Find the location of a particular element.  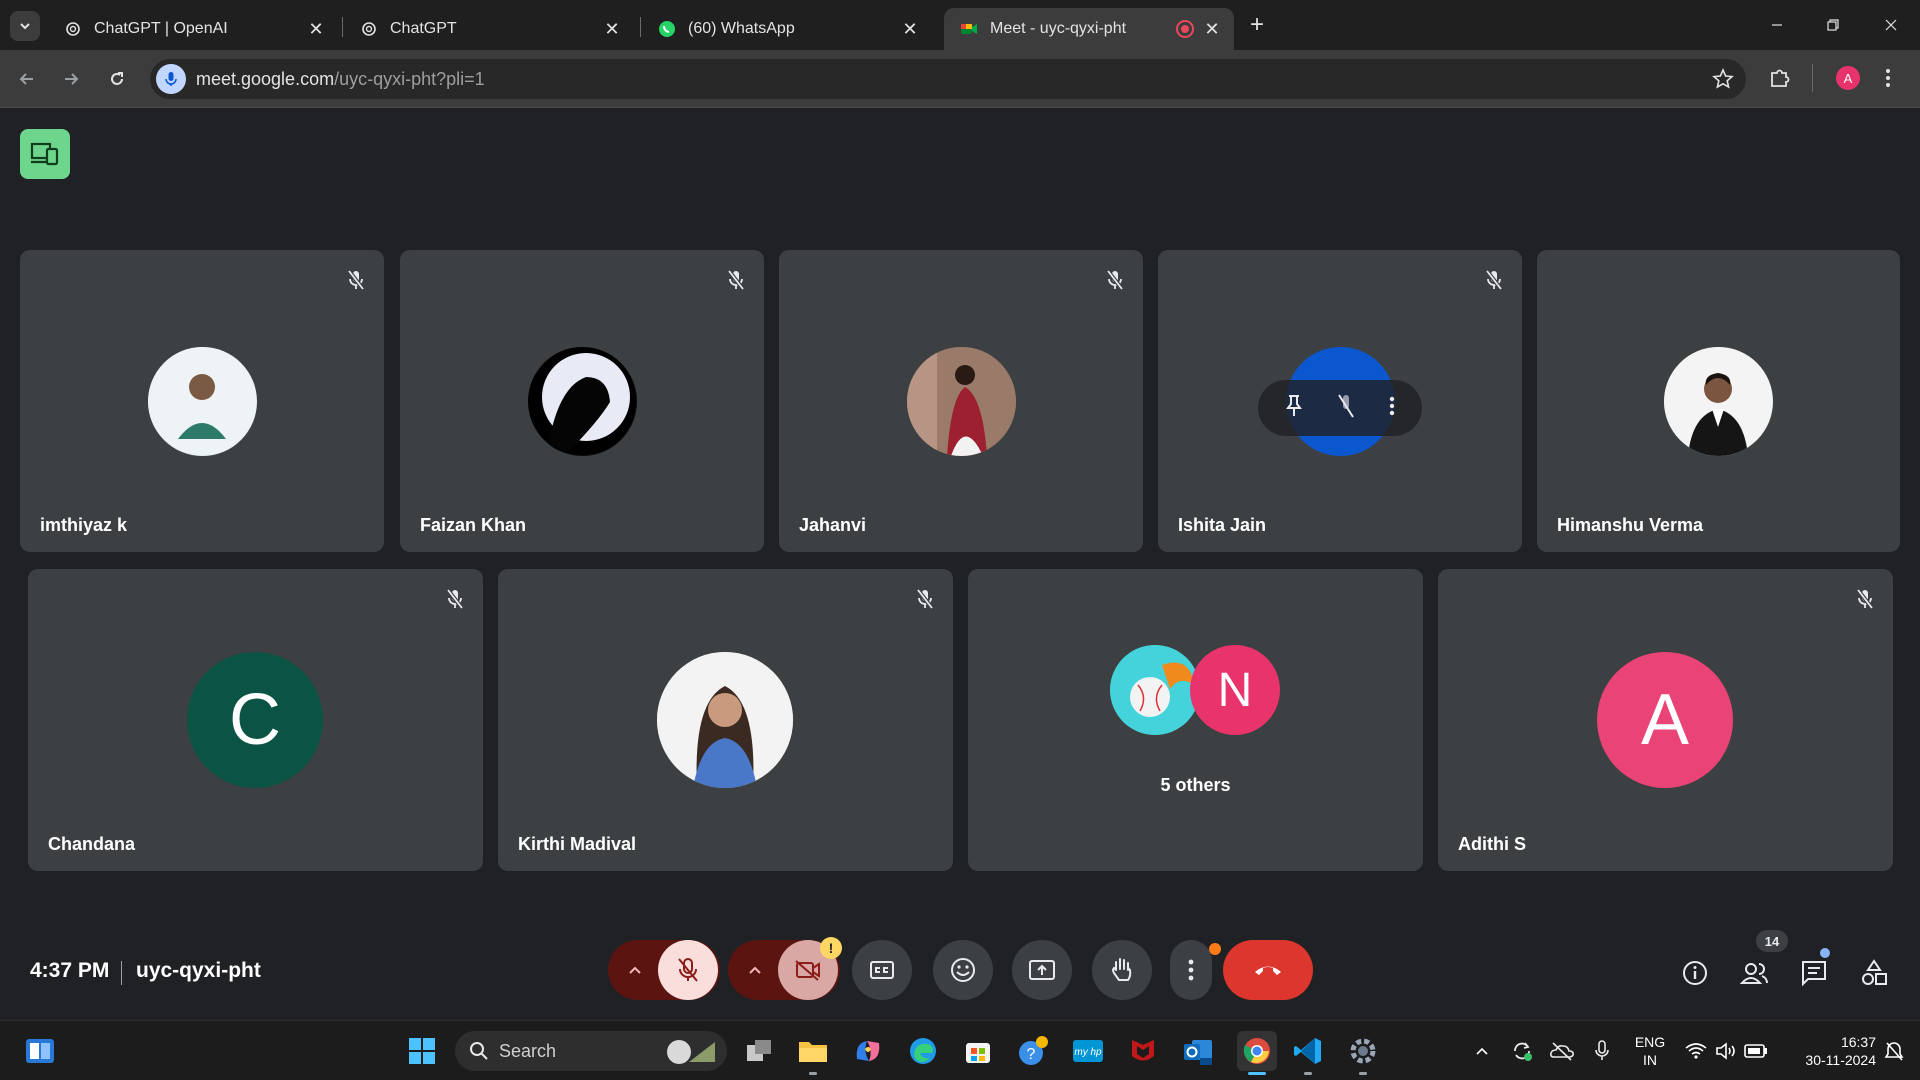

show-hidden-icons-chevron is located at coordinates (1482, 1051).